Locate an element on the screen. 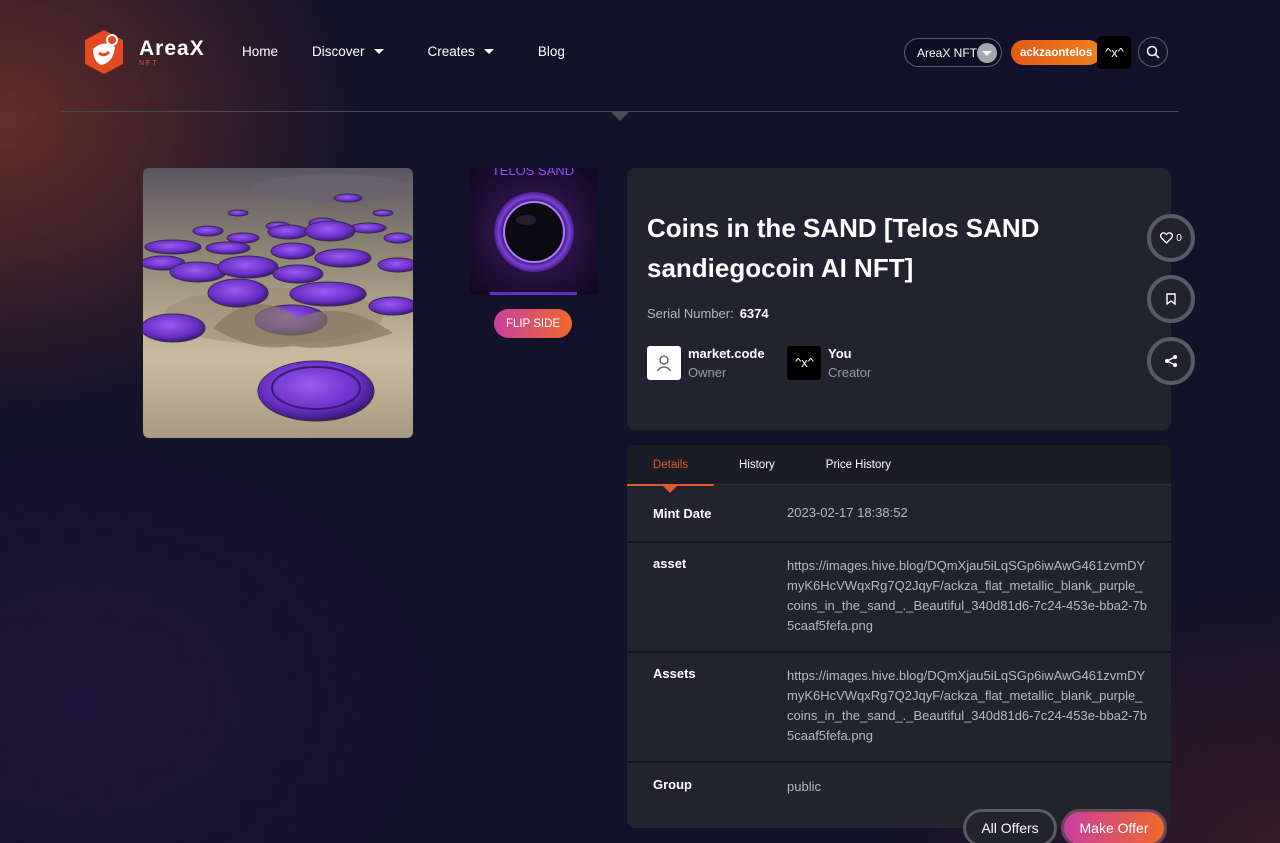 This screenshot has height=843, width=1280. all-offers-label: All Offers is located at coordinates (1010, 828).